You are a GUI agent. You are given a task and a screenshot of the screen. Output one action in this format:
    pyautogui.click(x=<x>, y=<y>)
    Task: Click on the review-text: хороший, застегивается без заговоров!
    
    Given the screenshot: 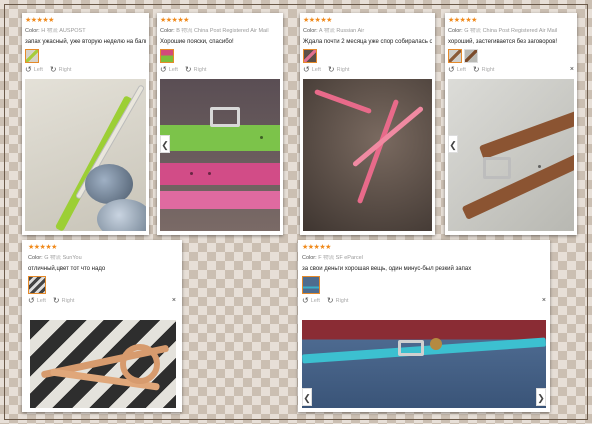 What is the action you would take?
    pyautogui.click(x=503, y=42)
    